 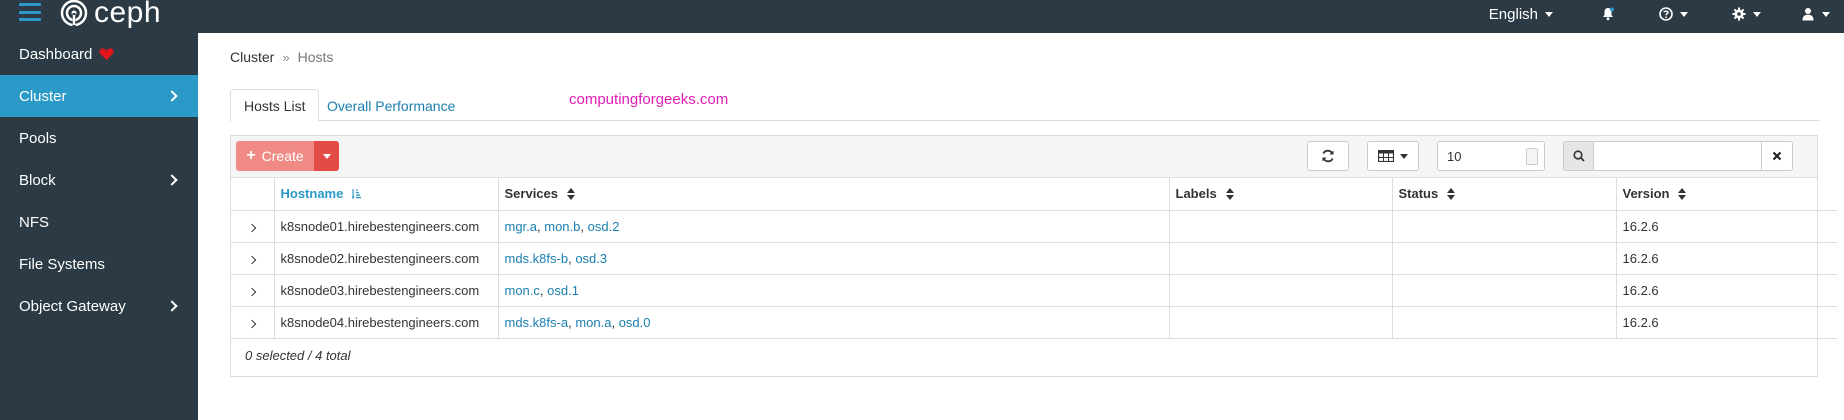 What do you see at coordinates (99, 222) in the screenshot?
I see `sidebar-item-nfs: NFS` at bounding box center [99, 222].